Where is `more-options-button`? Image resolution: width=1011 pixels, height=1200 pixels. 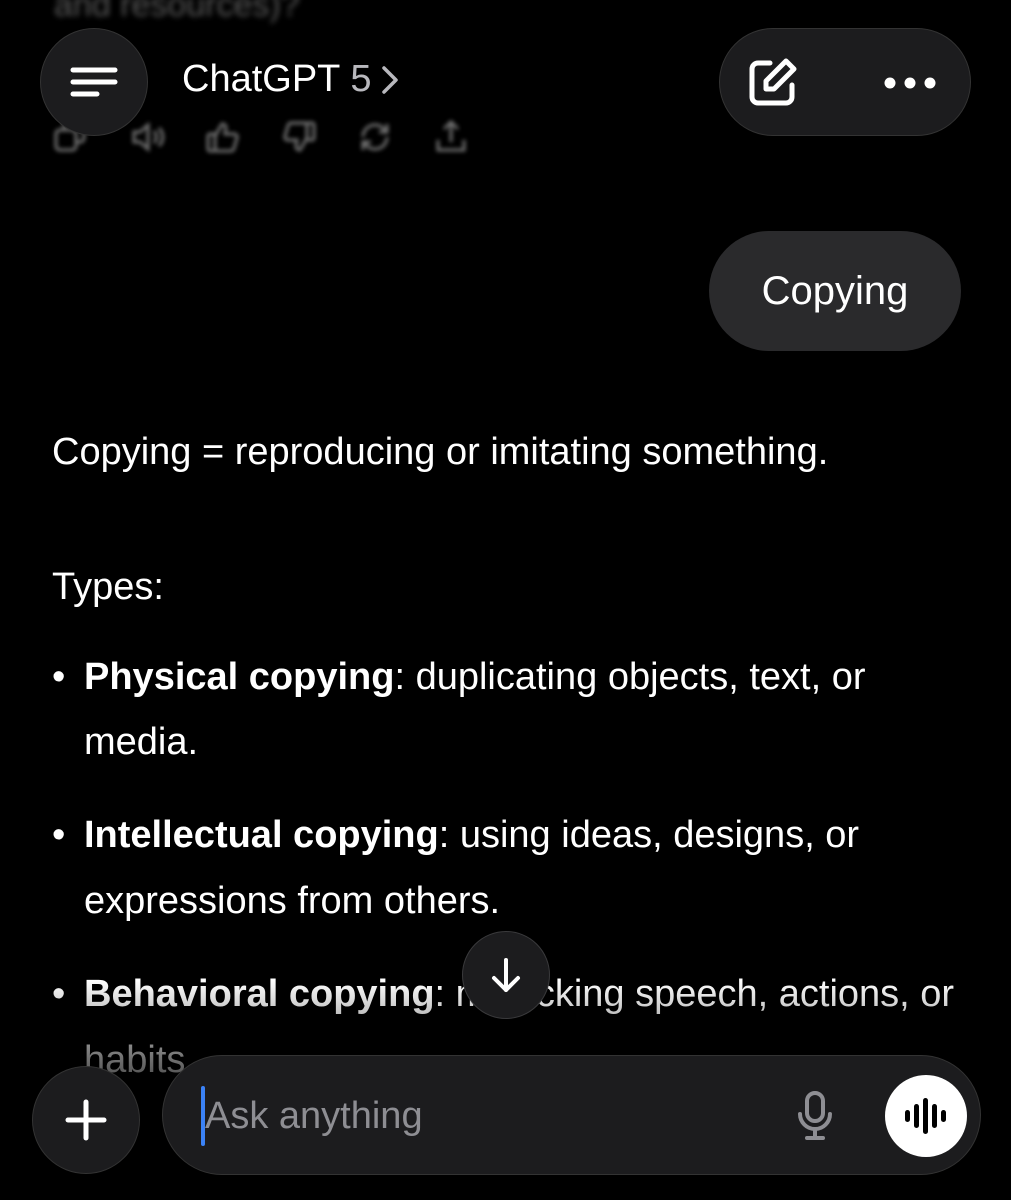
more-options-button is located at coordinates (910, 83).